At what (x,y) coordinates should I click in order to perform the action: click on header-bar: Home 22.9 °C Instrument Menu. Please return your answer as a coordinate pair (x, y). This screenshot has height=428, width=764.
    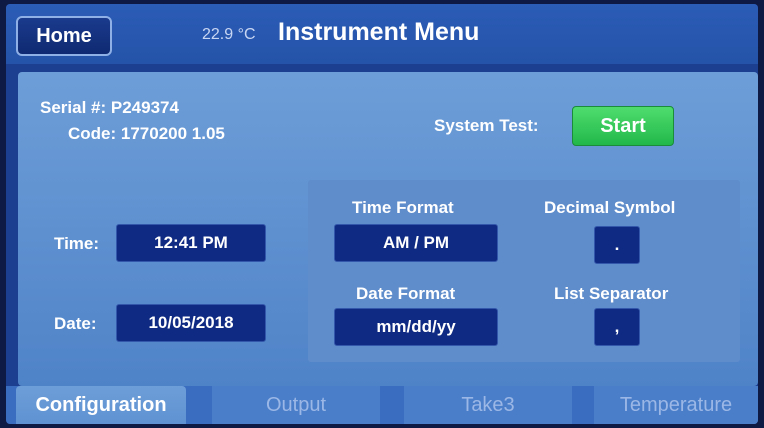
    Looking at the image, I should click on (382, 34).